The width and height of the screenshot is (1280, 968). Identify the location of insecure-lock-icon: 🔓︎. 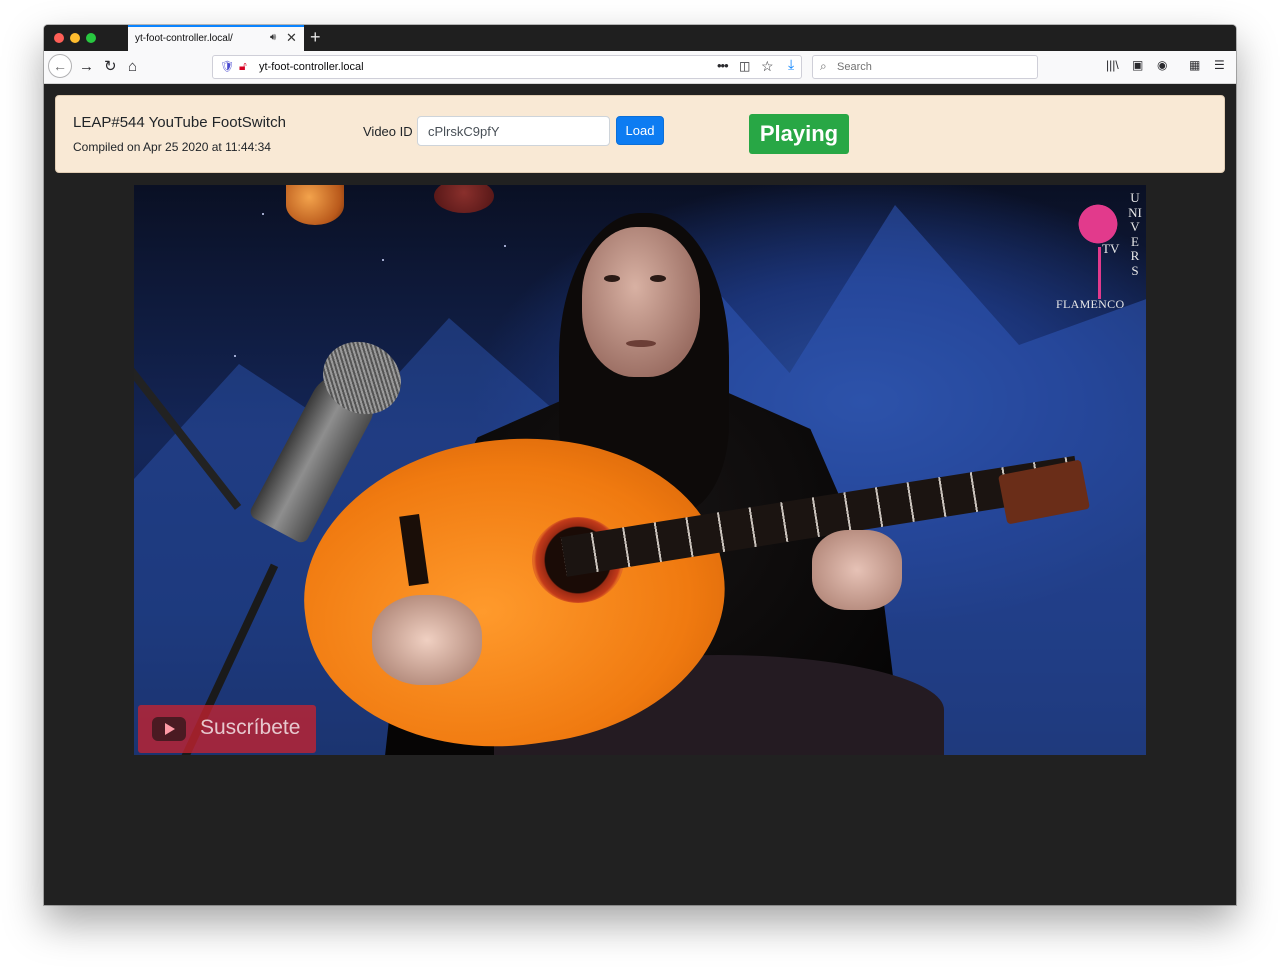
(243, 66).